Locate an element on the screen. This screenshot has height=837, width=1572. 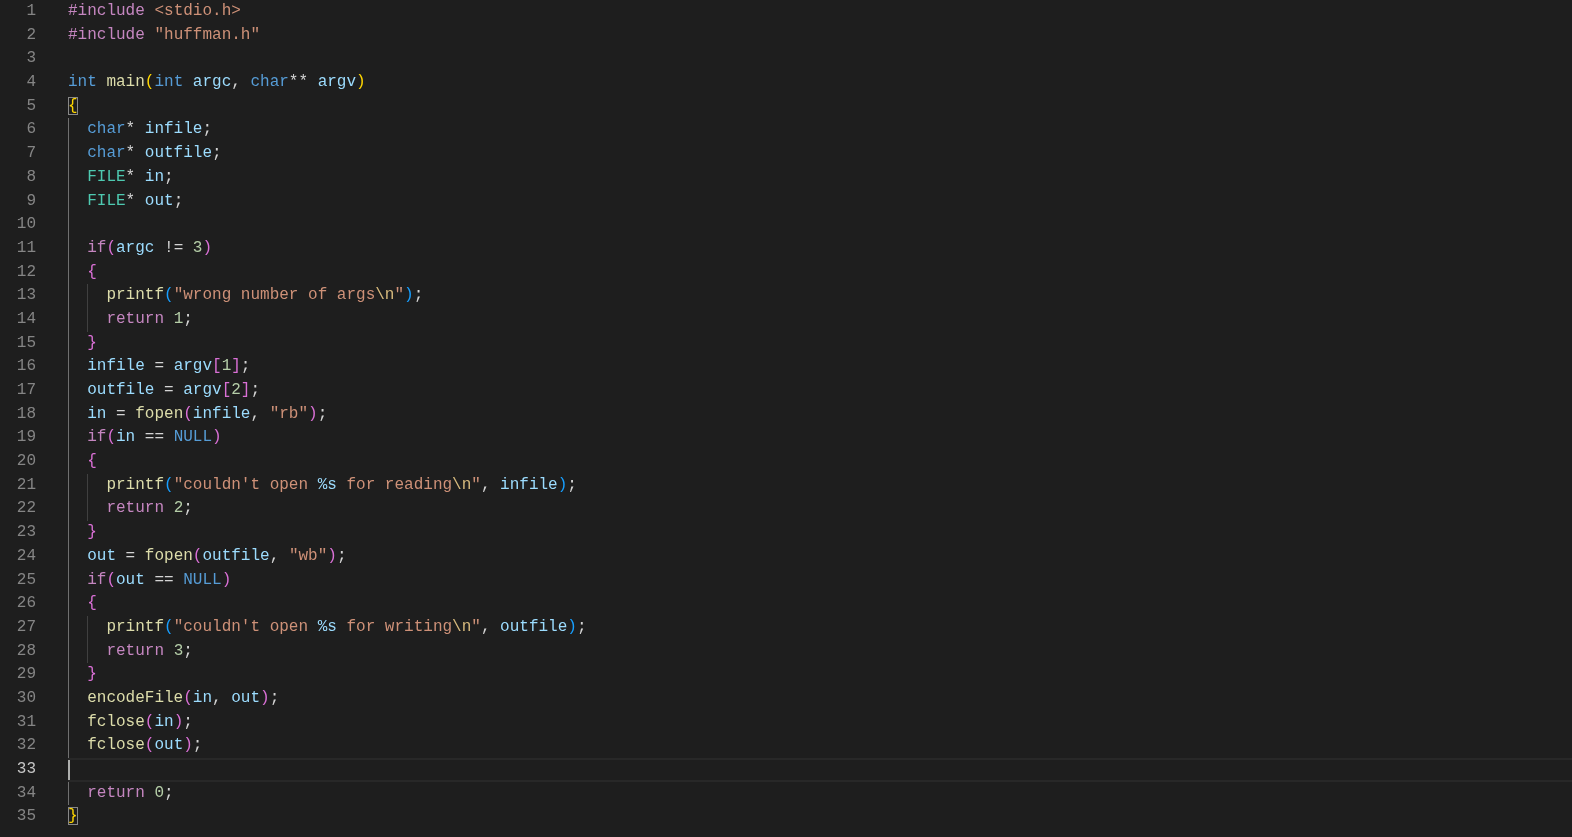
line-number: 27 is located at coordinates (25, 627).